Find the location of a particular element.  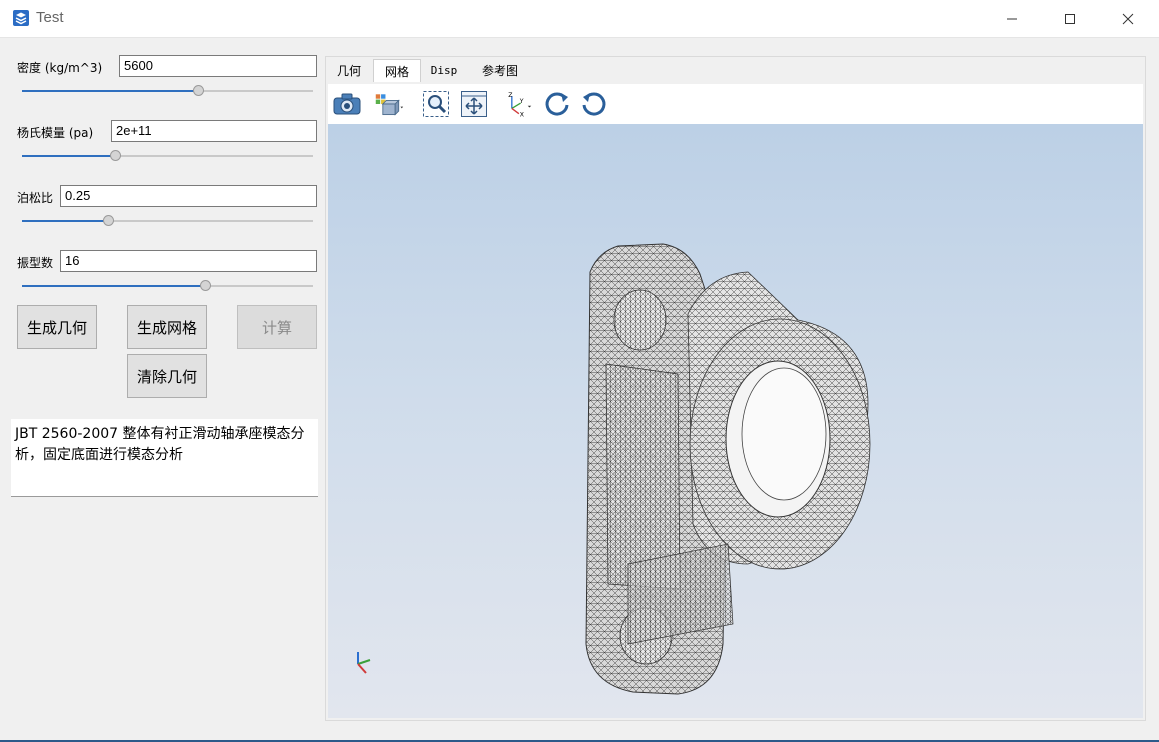

poisson-ratio-slider-handle is located at coordinates (108, 220).